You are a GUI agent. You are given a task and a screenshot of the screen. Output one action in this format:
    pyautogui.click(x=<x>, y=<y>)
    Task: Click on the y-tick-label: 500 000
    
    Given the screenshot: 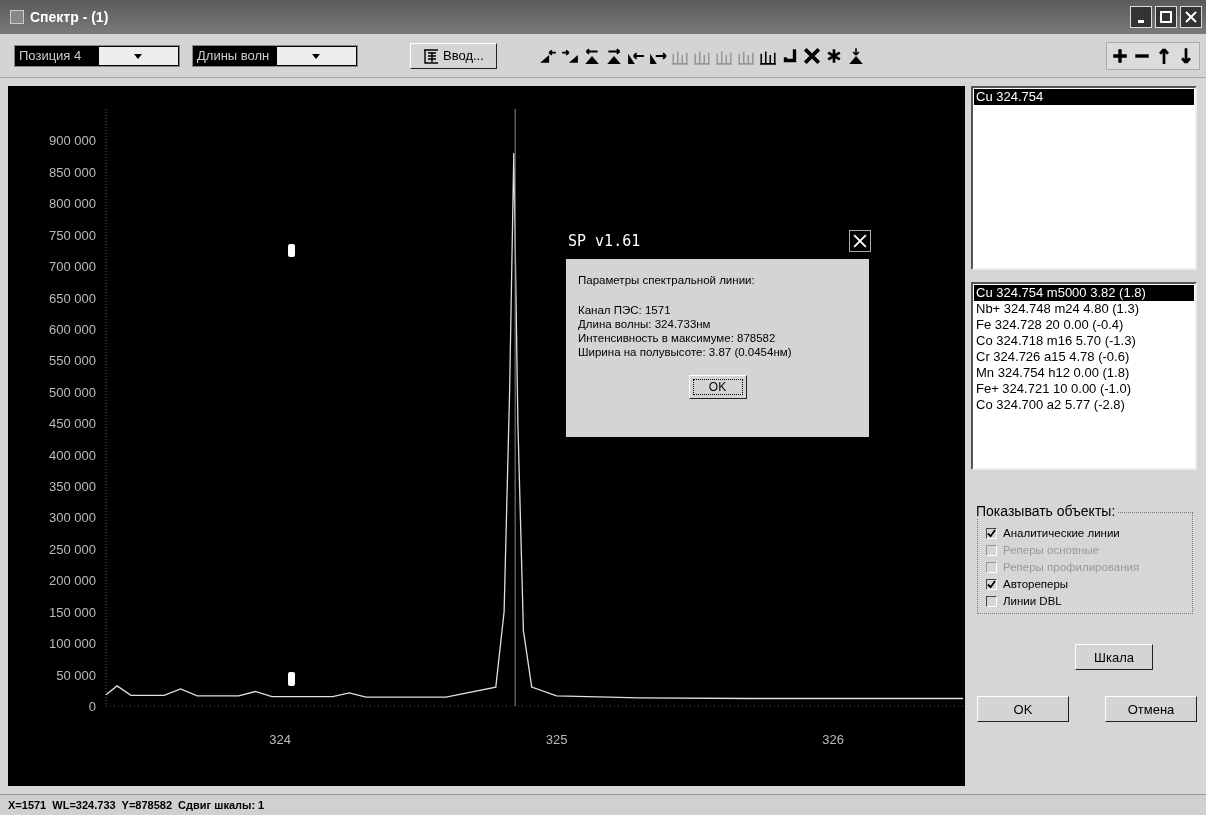 What is the action you would take?
    pyautogui.click(x=72, y=392)
    